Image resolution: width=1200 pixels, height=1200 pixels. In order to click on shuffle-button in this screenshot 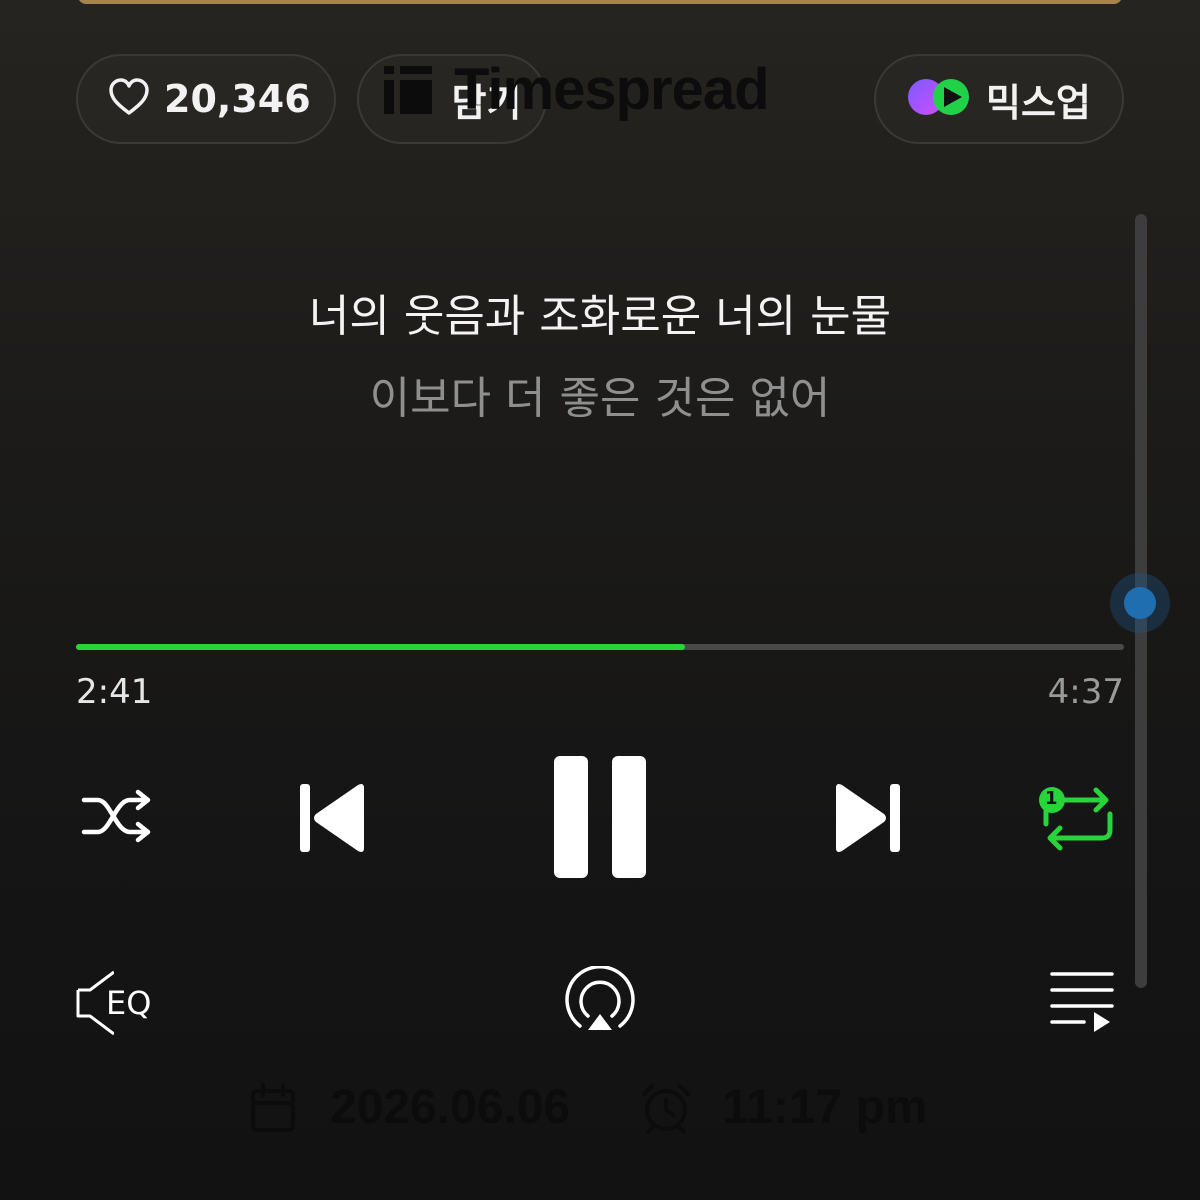, I will do `click(117, 818)`.